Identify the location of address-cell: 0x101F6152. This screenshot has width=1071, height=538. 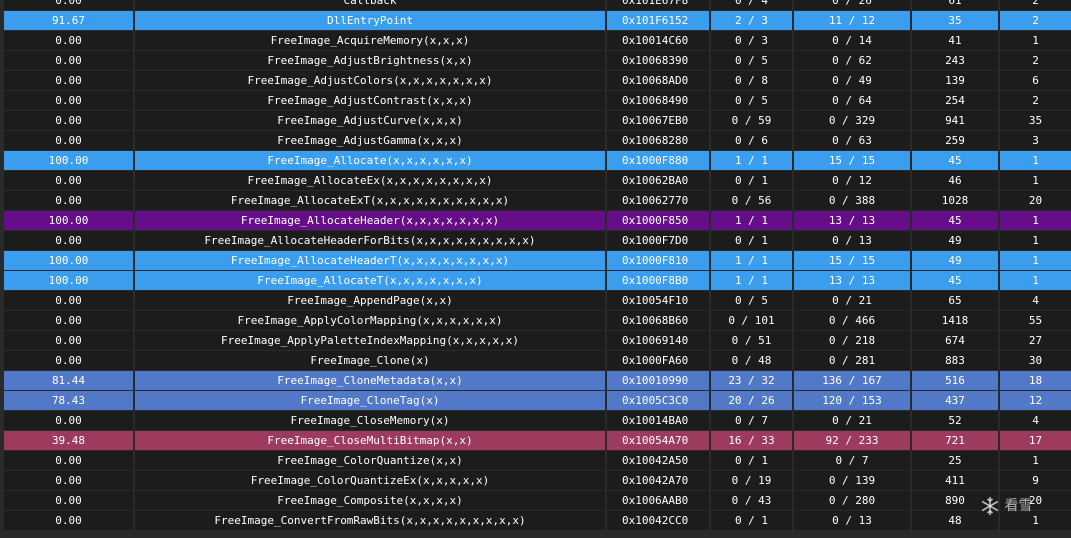
(658, 20).